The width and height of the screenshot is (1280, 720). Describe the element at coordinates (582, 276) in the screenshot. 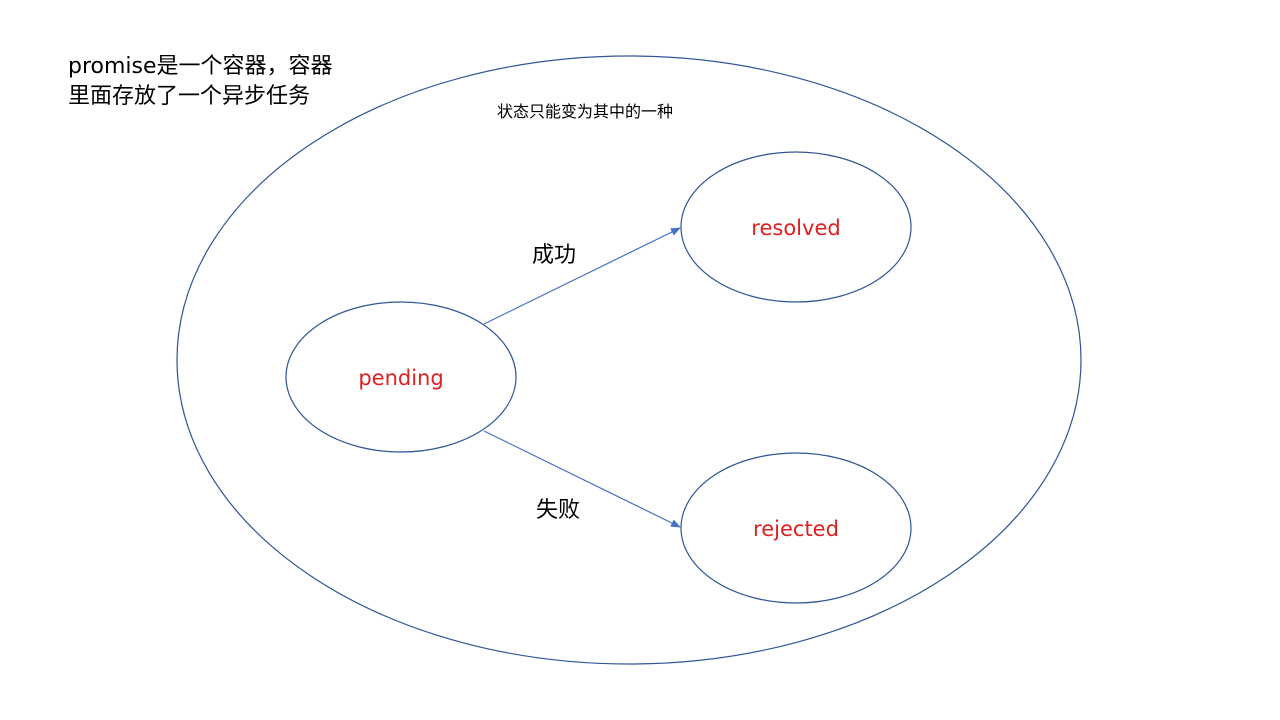

I see `success-arrow` at that location.